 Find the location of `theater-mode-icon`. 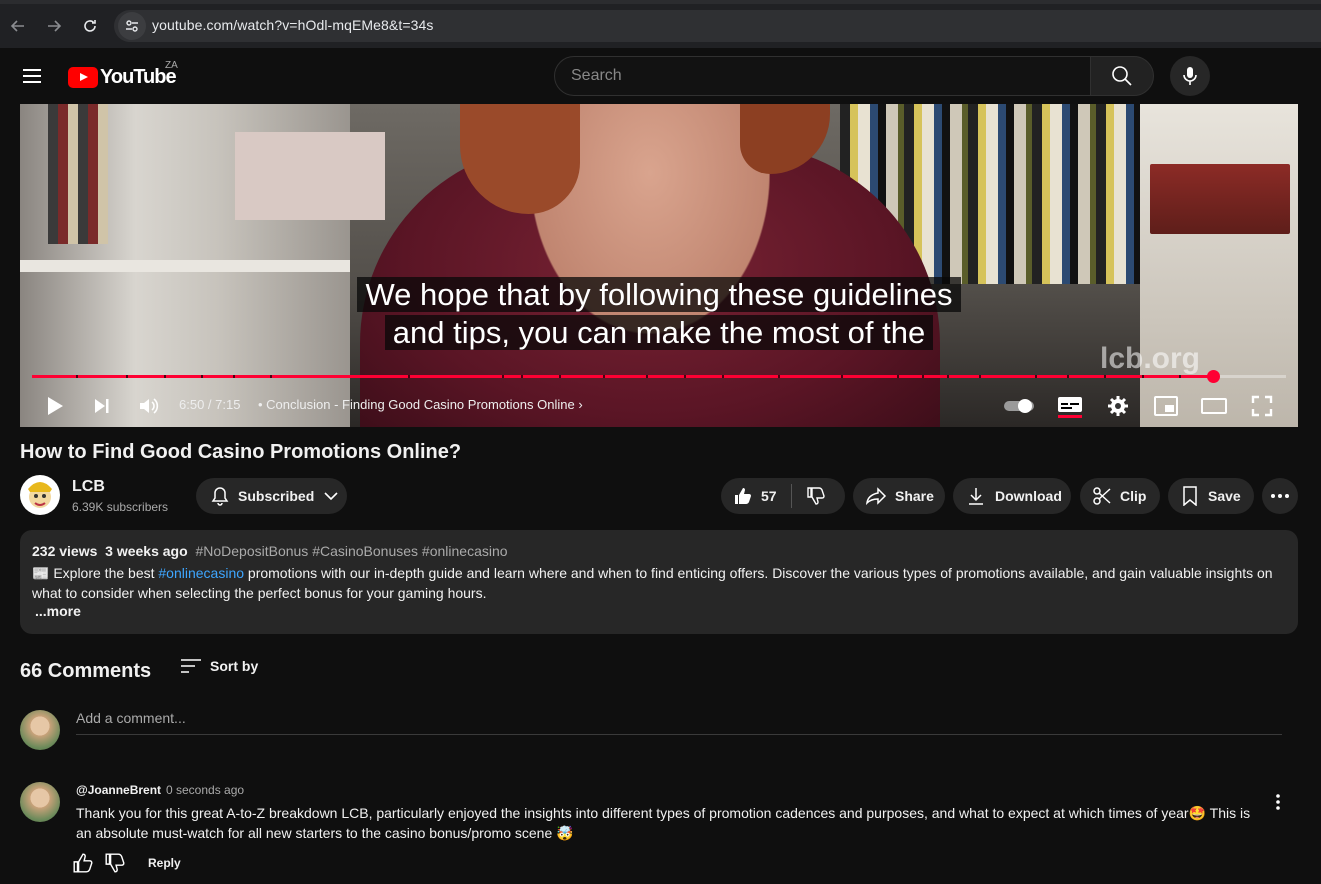

theater-mode-icon is located at coordinates (1214, 406).